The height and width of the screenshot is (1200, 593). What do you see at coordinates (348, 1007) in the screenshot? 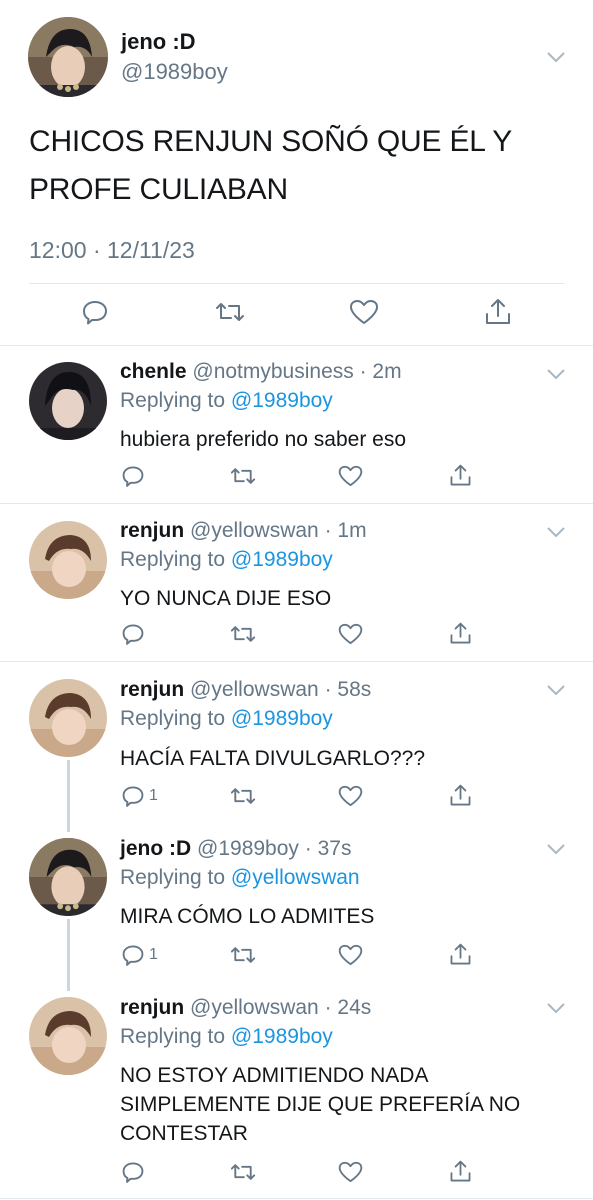
I see `tweet-time: · 24s` at bounding box center [348, 1007].